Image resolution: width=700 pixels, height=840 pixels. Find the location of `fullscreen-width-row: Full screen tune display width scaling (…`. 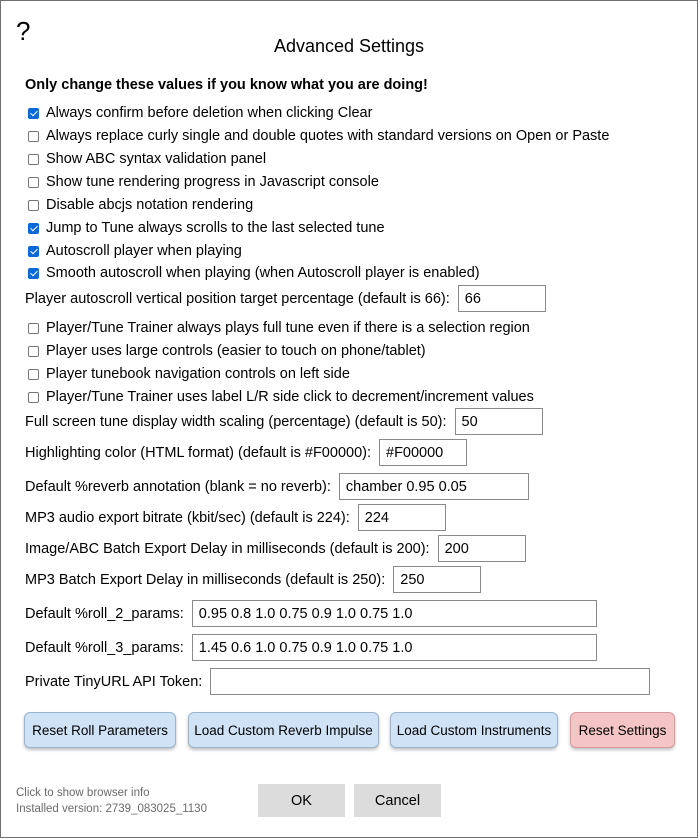

fullscreen-width-row: Full screen tune display width scaling (… is located at coordinates (284, 421).